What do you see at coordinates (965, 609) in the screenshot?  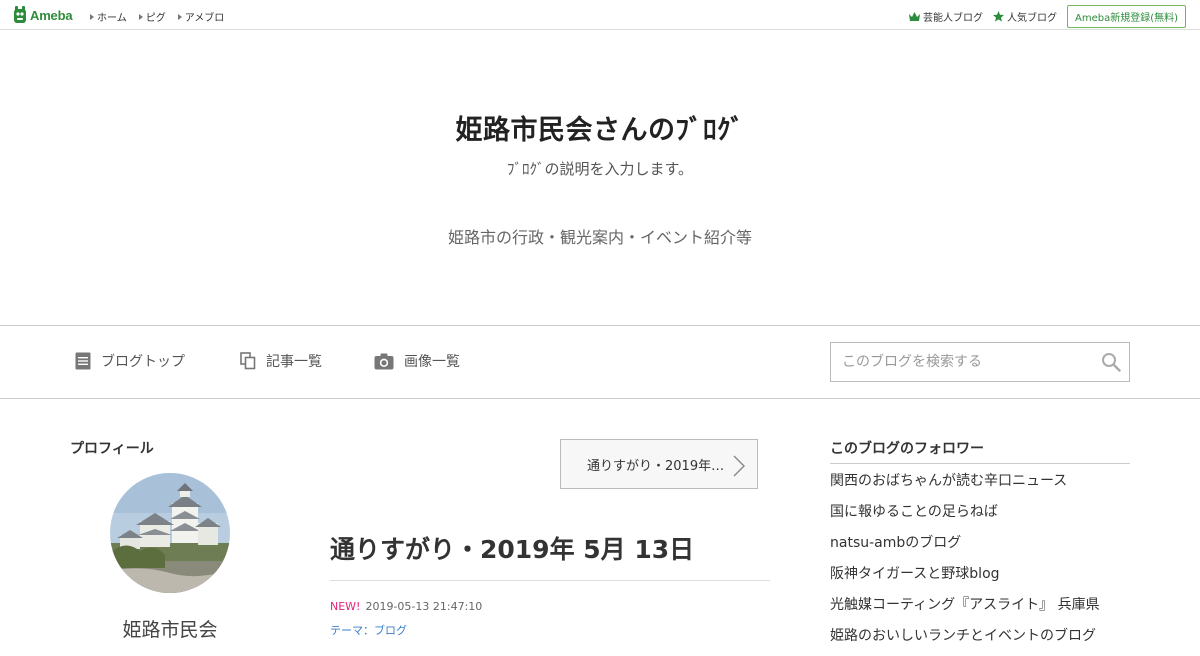 I see `follower-item: 光触媒コーティング『アスライト』 兵庫県` at bounding box center [965, 609].